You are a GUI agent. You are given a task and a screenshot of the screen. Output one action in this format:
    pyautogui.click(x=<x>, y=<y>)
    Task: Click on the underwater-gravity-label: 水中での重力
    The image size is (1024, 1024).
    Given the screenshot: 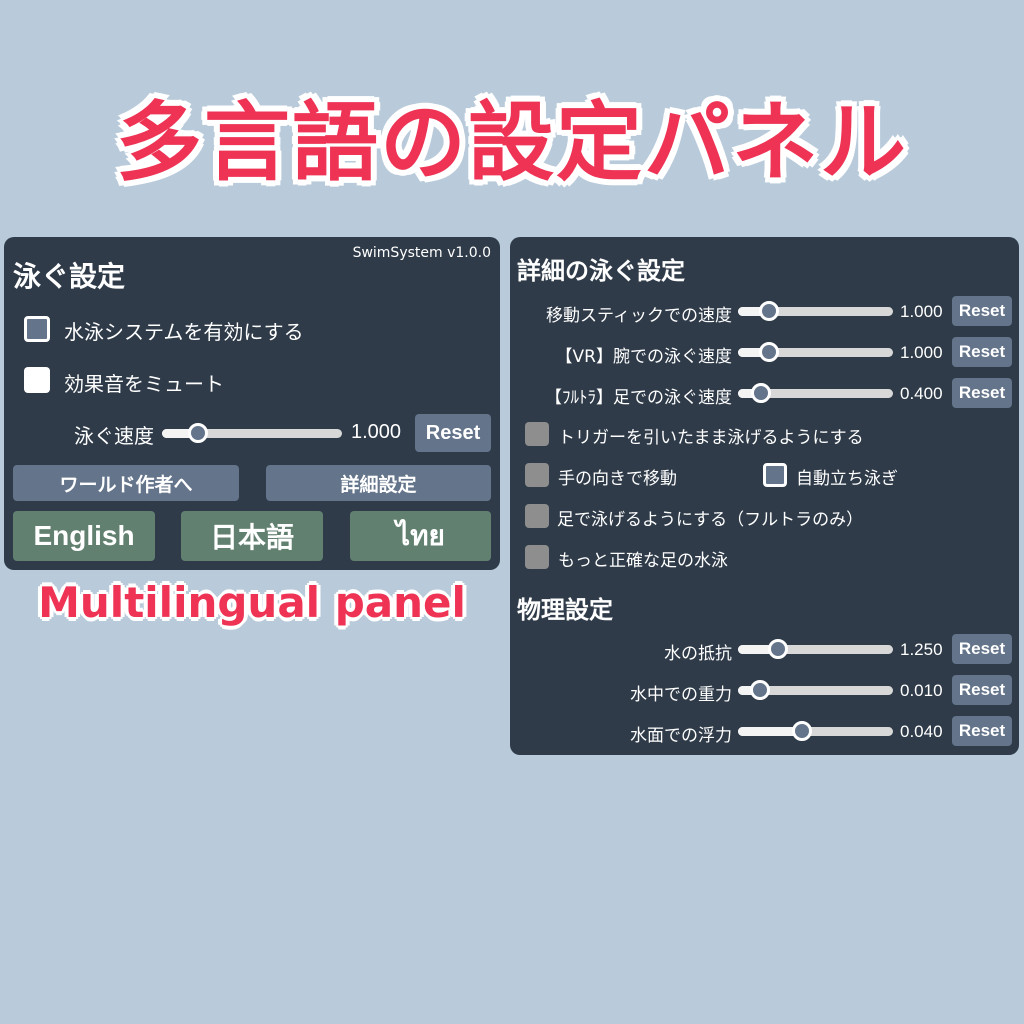 What is the action you would take?
    pyautogui.click(x=681, y=695)
    